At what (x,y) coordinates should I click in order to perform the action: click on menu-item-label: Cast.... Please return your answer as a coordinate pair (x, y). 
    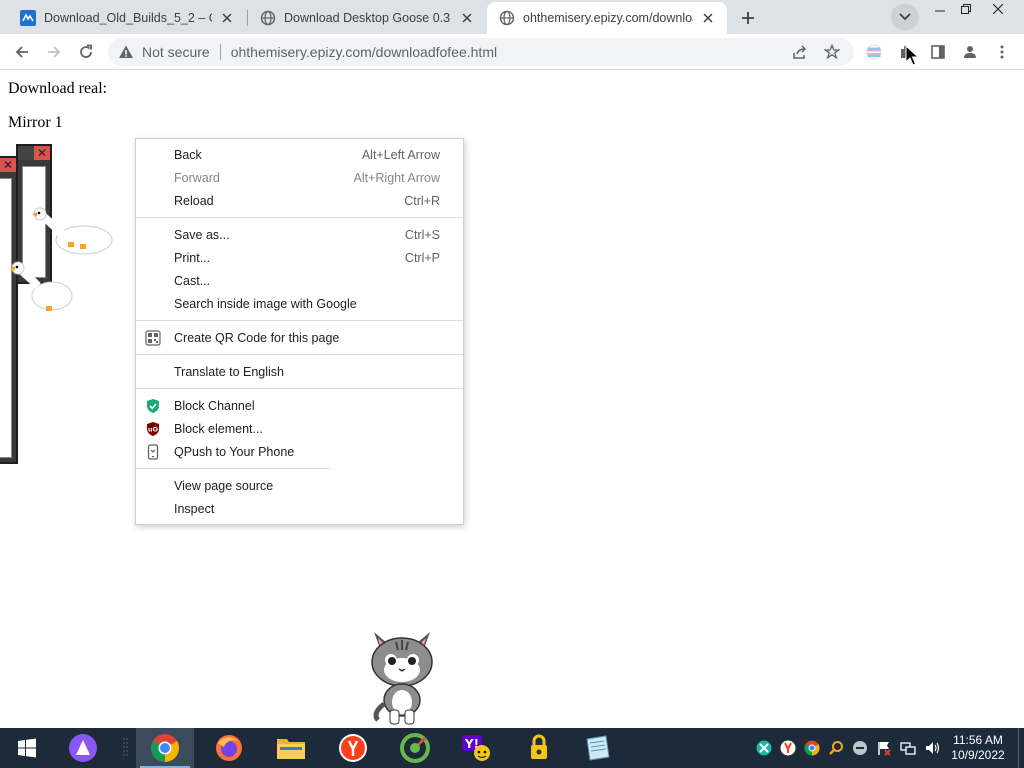
    Looking at the image, I should click on (192, 280).